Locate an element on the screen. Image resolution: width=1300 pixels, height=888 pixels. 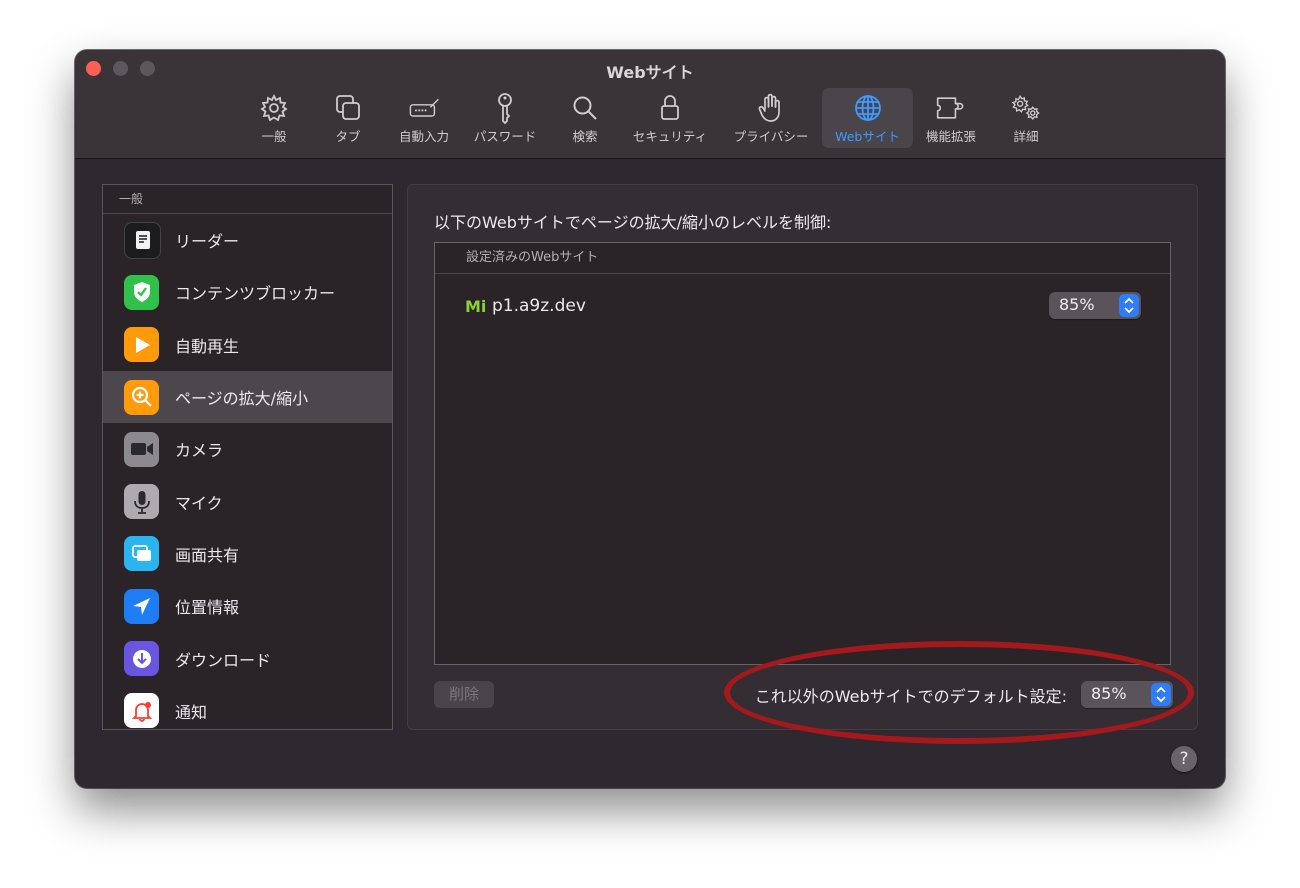
sidebar-item-label: コンテンツブロッカー is located at coordinates (255, 294).